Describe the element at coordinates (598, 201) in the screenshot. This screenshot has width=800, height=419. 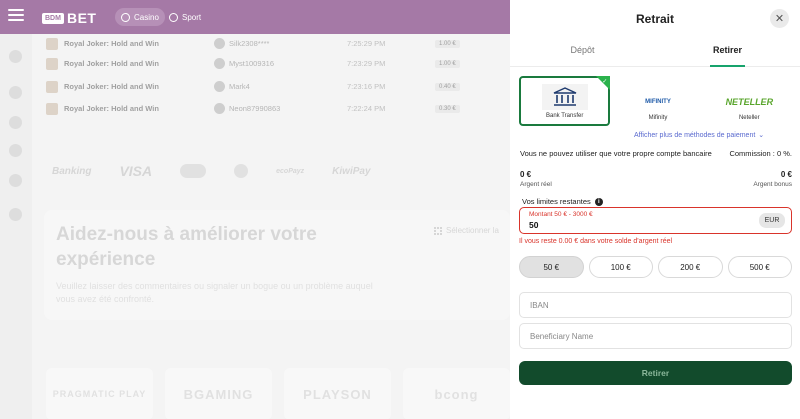
I see `info-icon: i` at that location.